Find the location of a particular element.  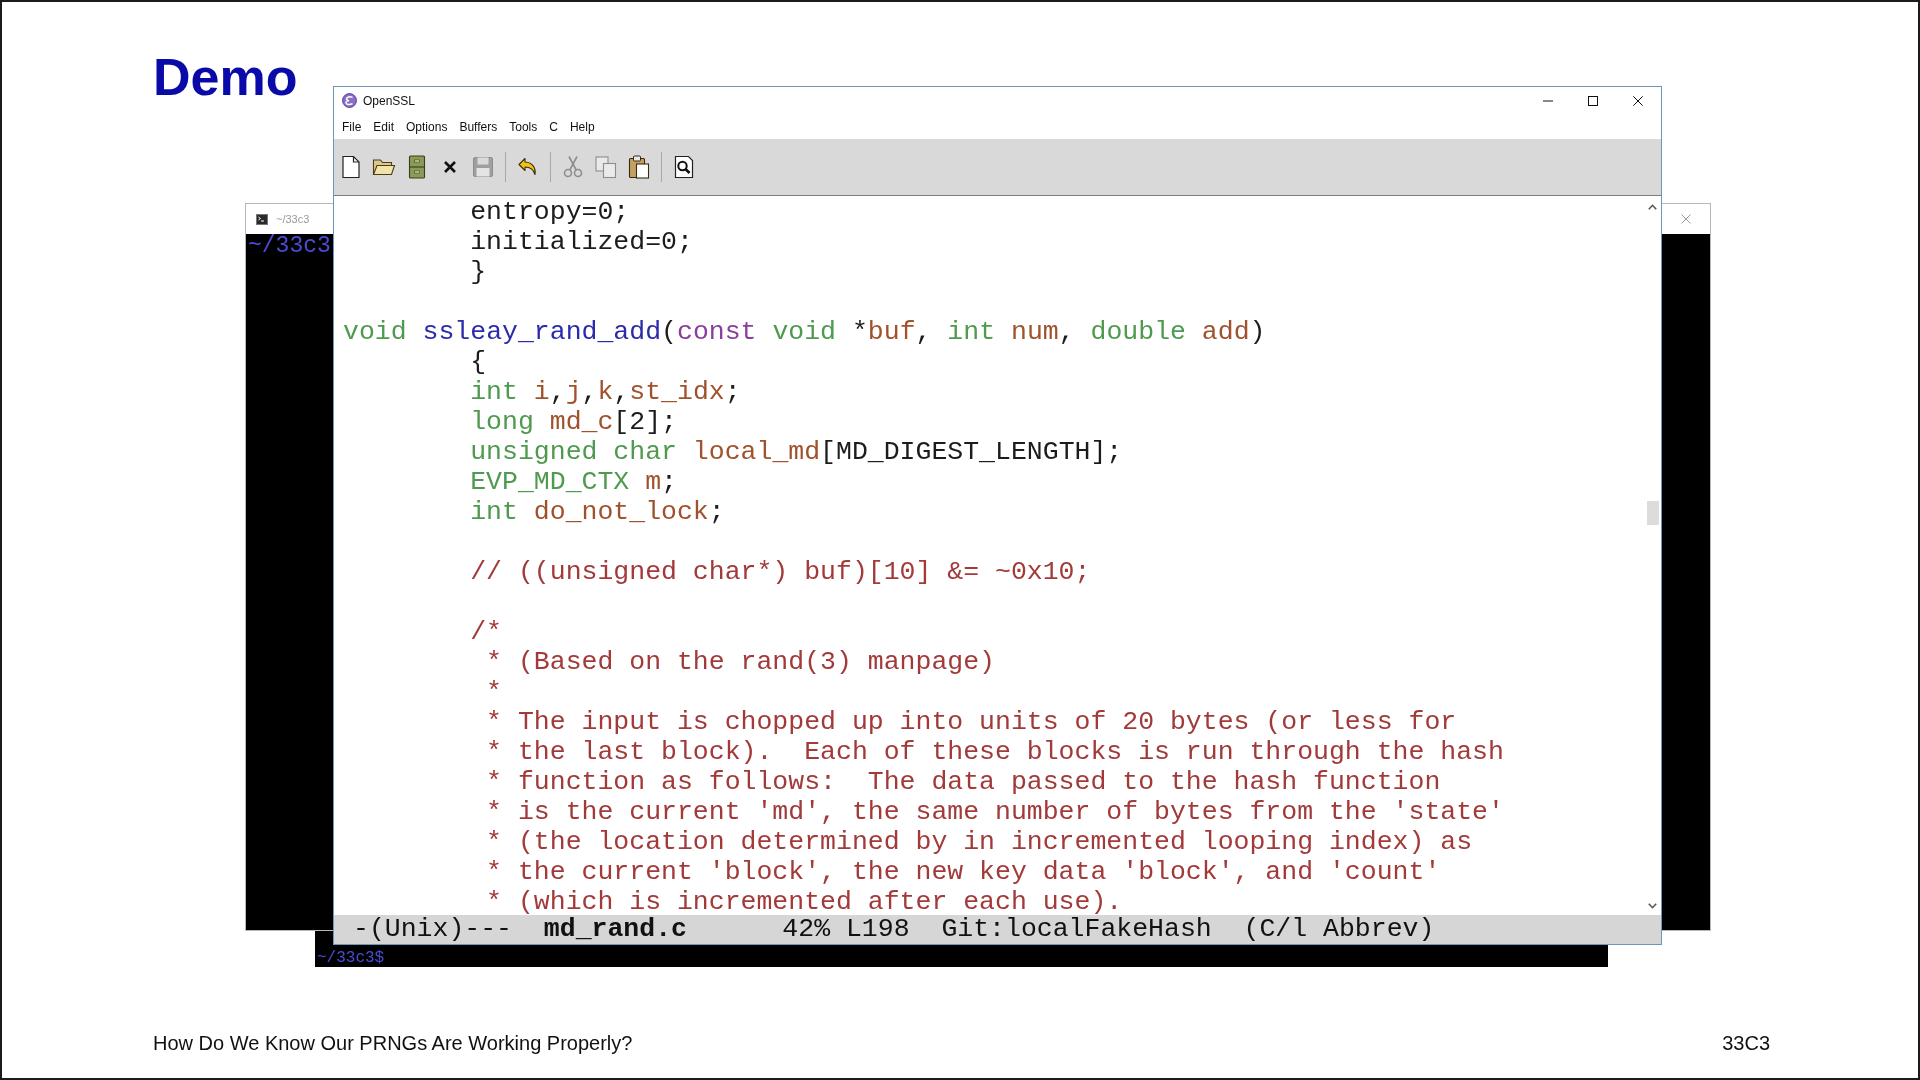

menu-item: Buffers is located at coordinates (478, 126).